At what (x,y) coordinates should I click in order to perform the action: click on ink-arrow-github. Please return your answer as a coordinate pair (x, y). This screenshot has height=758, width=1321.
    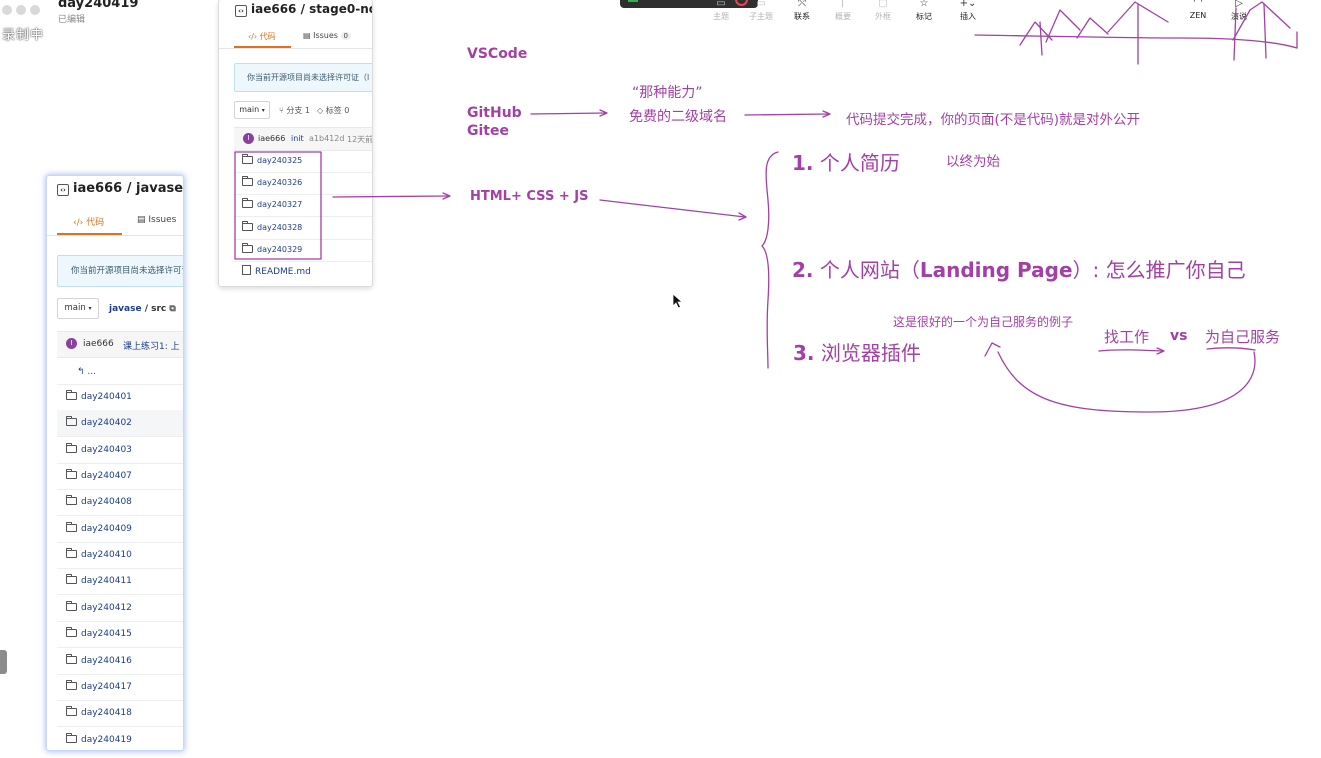
    Looking at the image, I should click on (568, 113).